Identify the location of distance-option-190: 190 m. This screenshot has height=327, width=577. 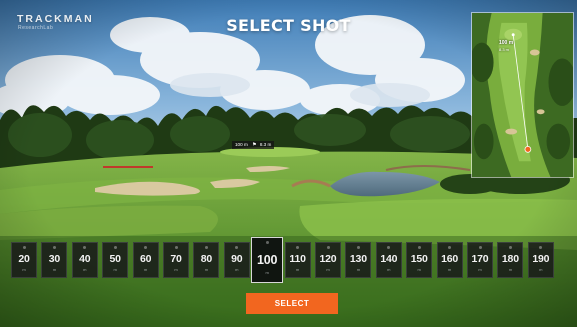
(540, 260).